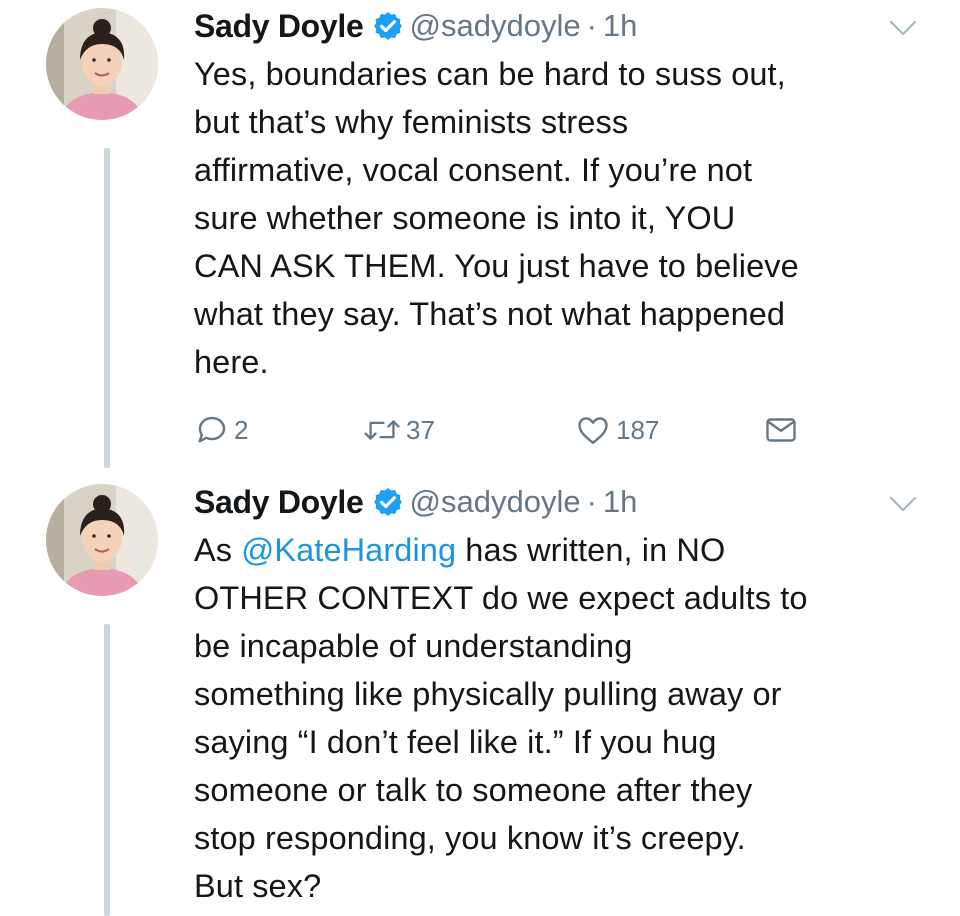 The height and width of the screenshot is (916, 960). What do you see at coordinates (490, 74) in the screenshot?
I see `tweet-text-line: Yes, boundaries can be hard to suss out,` at bounding box center [490, 74].